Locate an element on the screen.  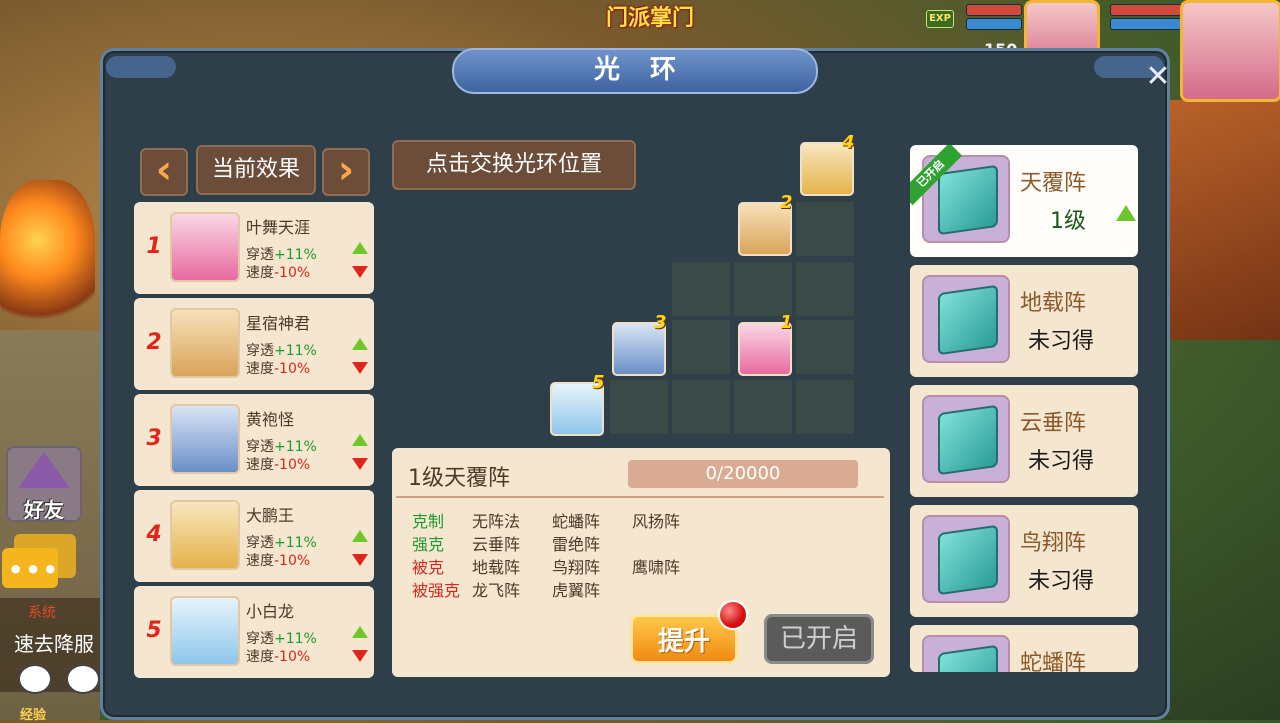
relation-item: 风扬阵 is located at coordinates (656, 521).